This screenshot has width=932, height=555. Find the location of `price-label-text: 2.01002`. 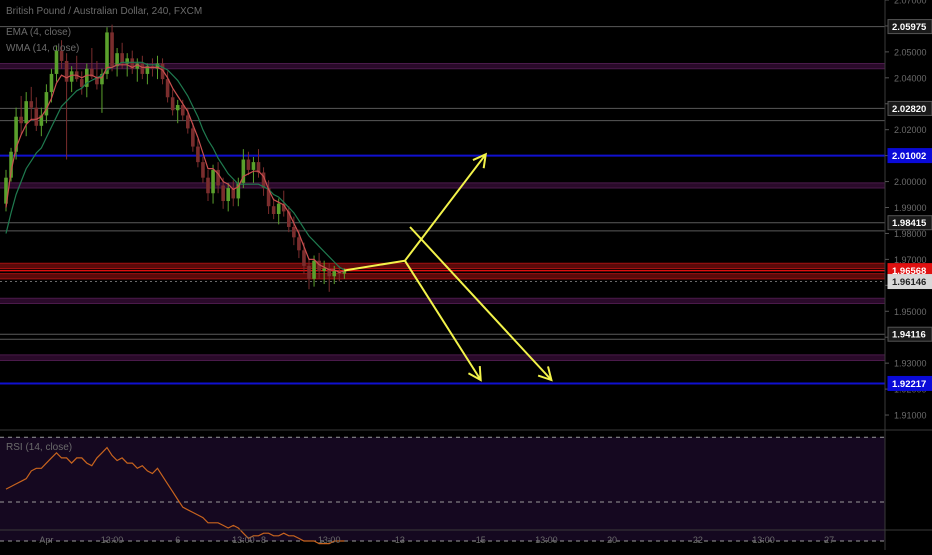

price-label-text: 2.01002 is located at coordinates (909, 156).